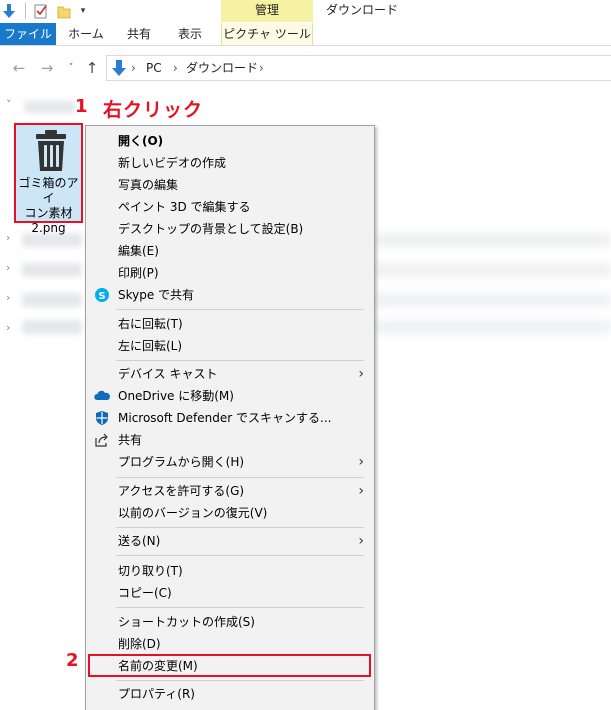 Image resolution: width=611 pixels, height=710 pixels. I want to click on onedrive-cloud-icon, so click(102, 395).